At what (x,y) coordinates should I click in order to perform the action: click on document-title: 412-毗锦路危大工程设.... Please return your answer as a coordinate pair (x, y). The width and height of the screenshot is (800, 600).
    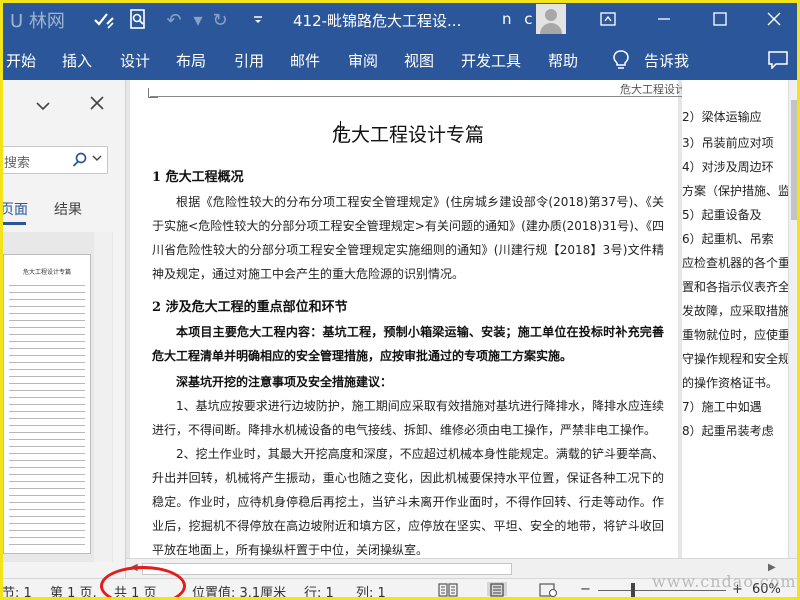
    Looking at the image, I should click on (377, 21).